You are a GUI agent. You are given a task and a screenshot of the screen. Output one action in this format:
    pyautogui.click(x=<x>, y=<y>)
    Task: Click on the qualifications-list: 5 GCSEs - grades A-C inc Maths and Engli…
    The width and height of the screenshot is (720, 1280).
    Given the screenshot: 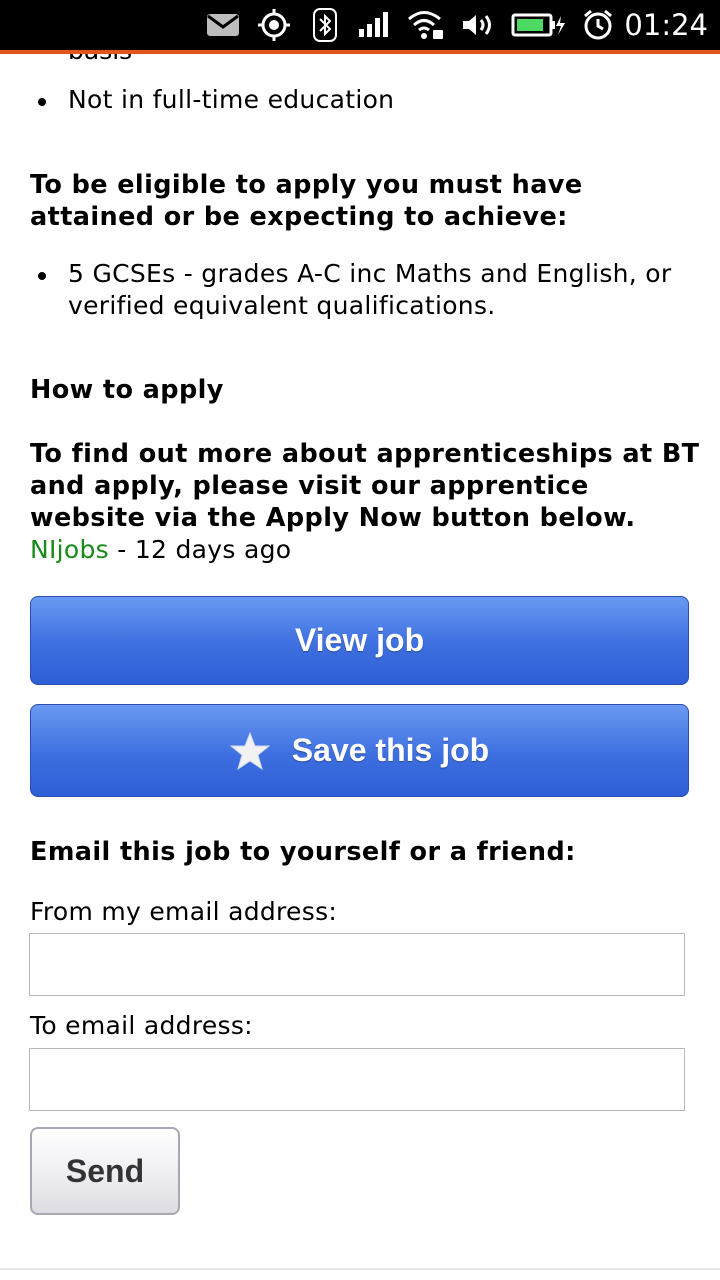 What is the action you would take?
    pyautogui.click(x=350, y=290)
    